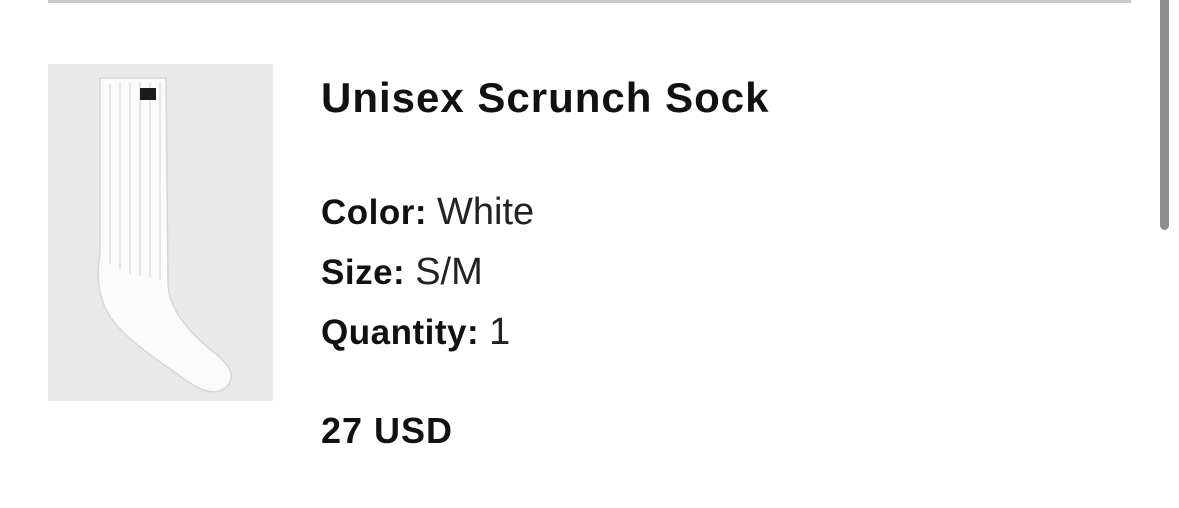  I want to click on product-thumbnail, so click(160, 232).